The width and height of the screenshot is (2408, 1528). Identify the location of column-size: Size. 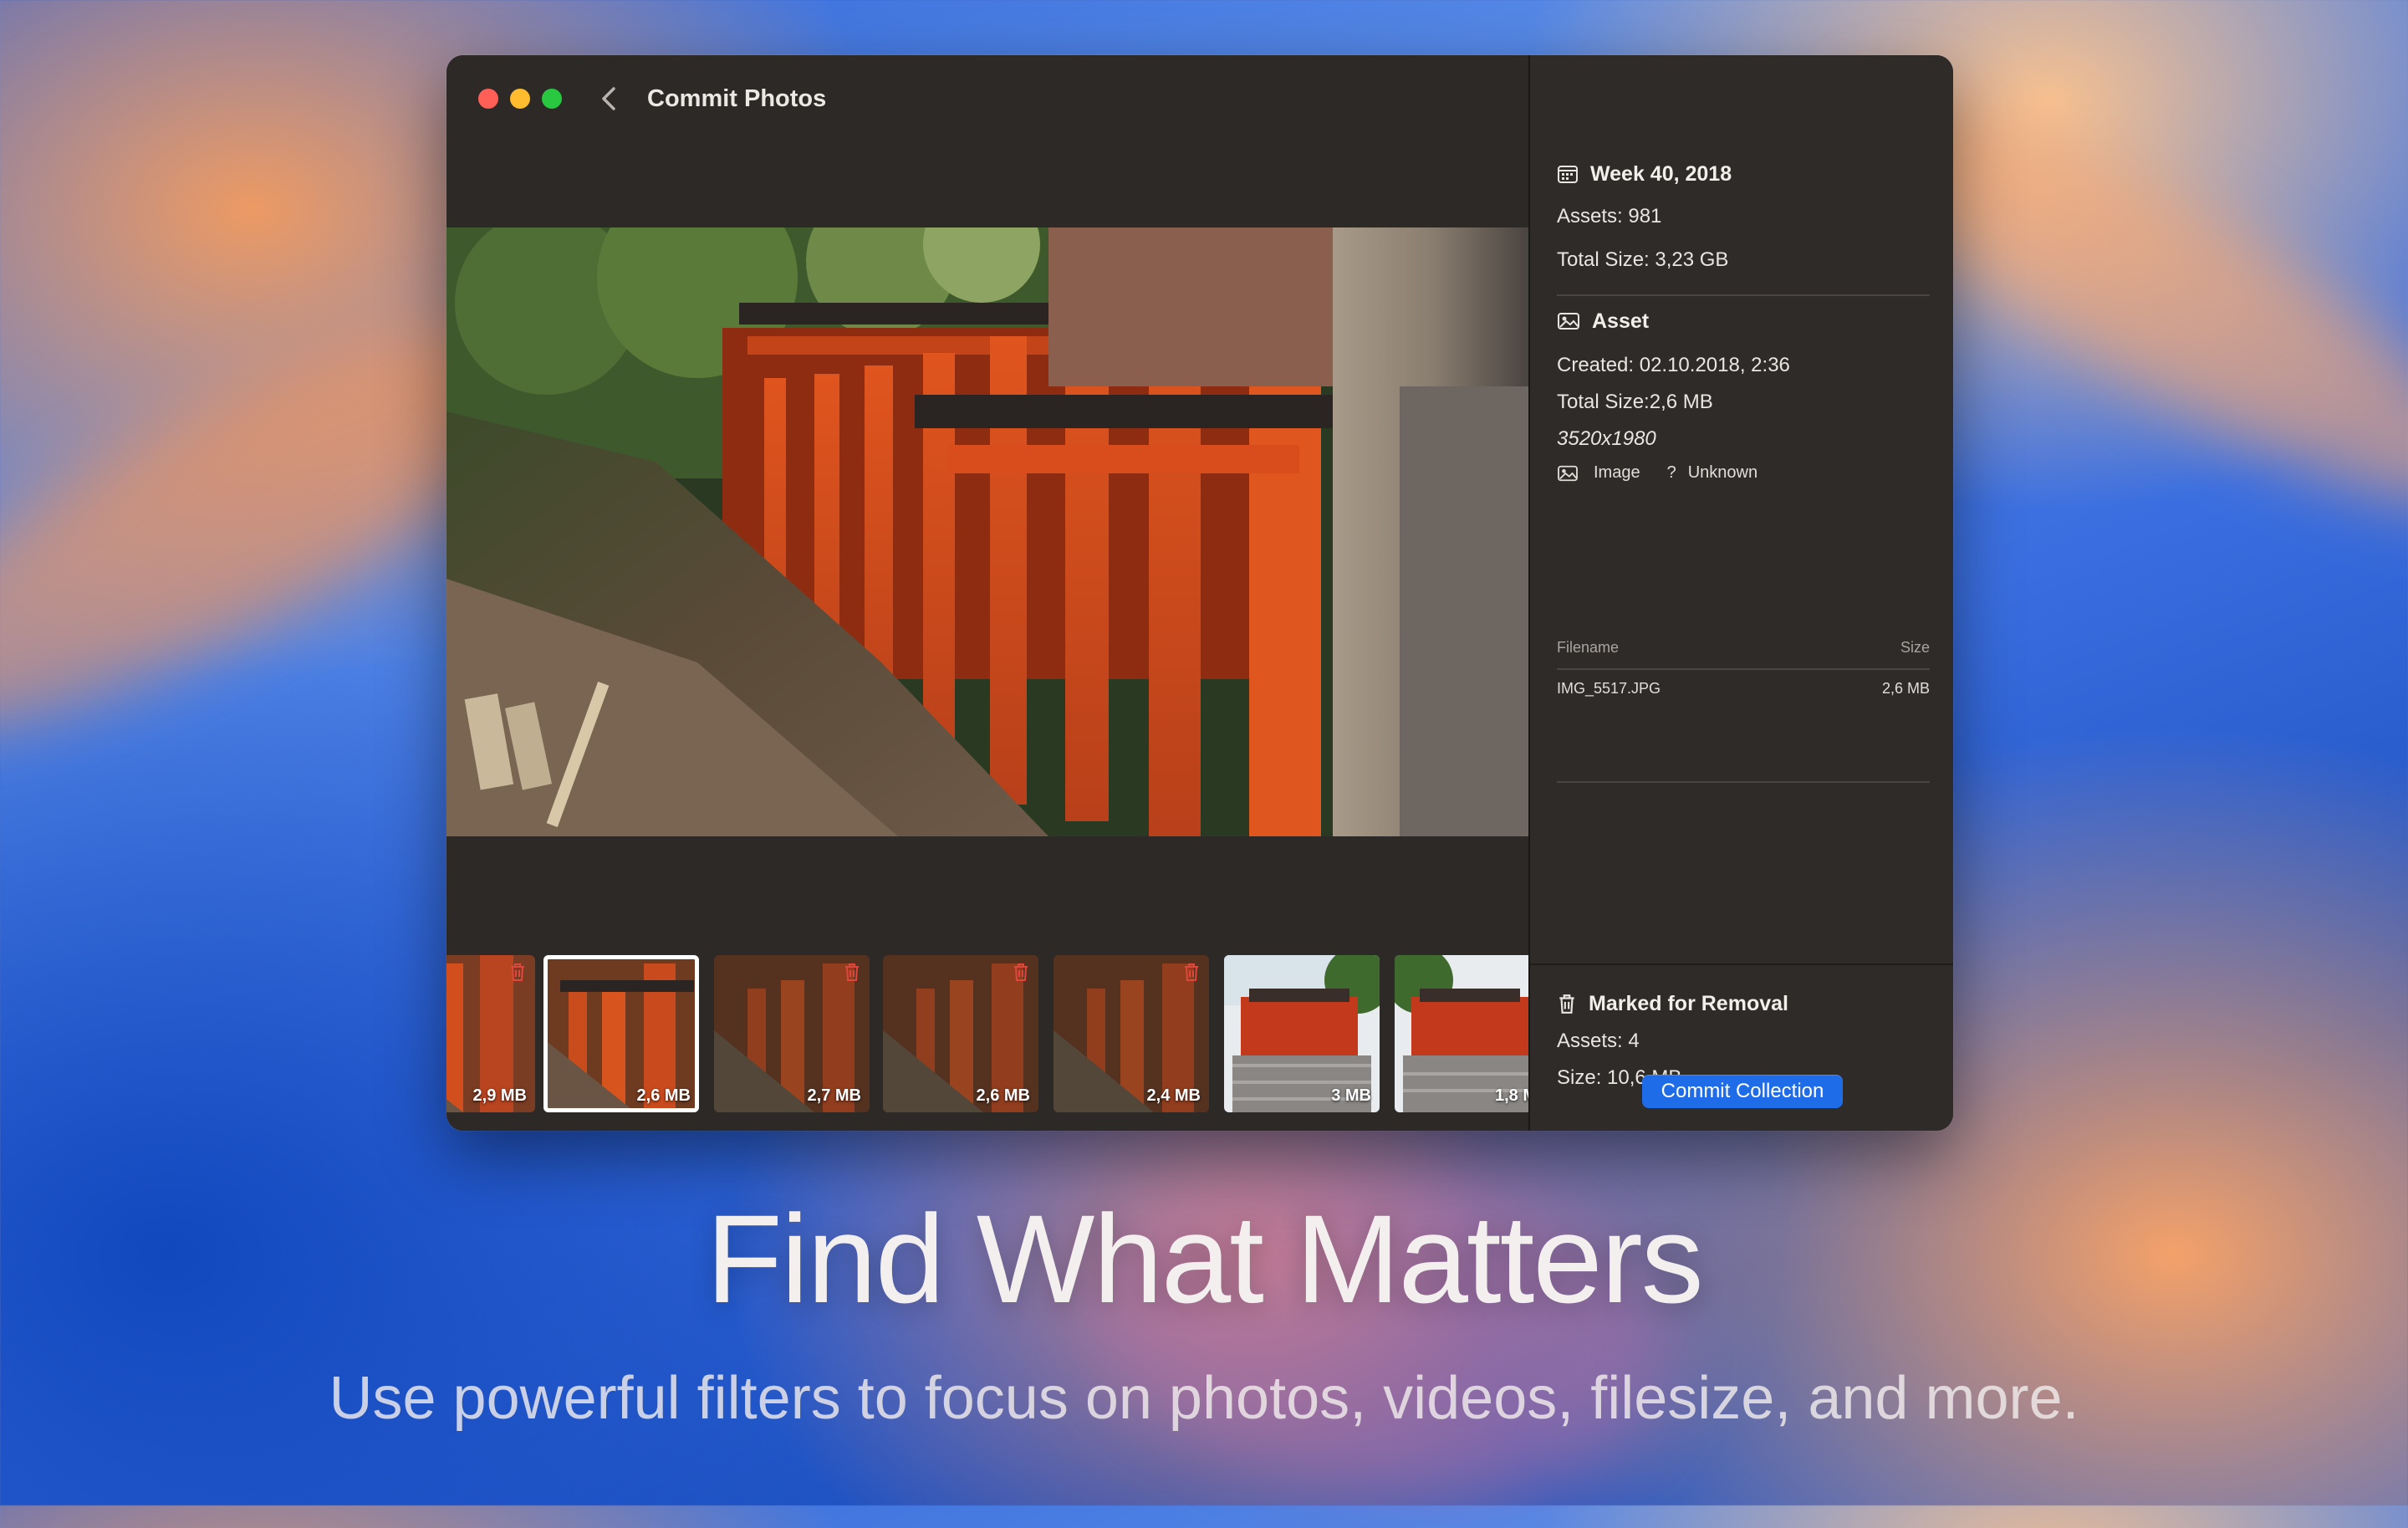
(1915, 648).